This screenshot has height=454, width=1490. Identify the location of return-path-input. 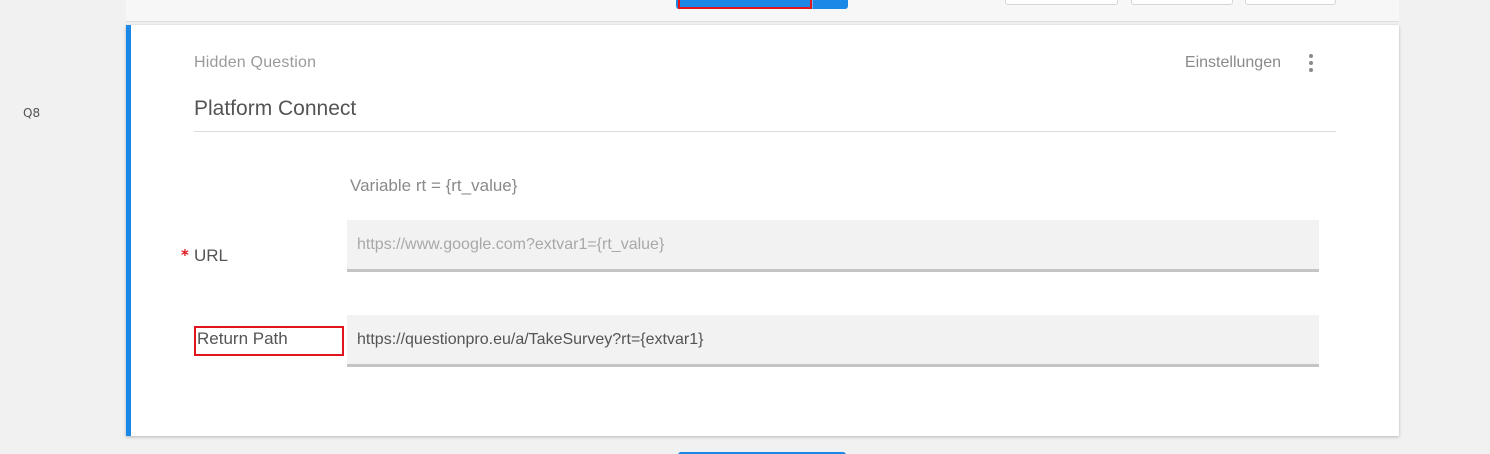
(833, 341).